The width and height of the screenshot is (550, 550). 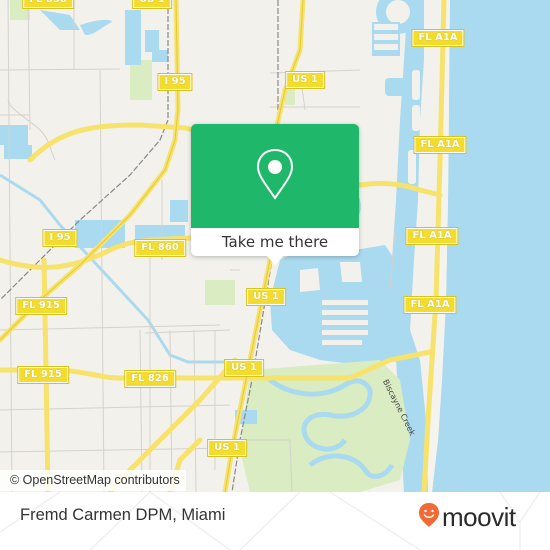 What do you see at coordinates (93, 480) in the screenshot?
I see `map-attribution: © OpenStreetMap contributors` at bounding box center [93, 480].